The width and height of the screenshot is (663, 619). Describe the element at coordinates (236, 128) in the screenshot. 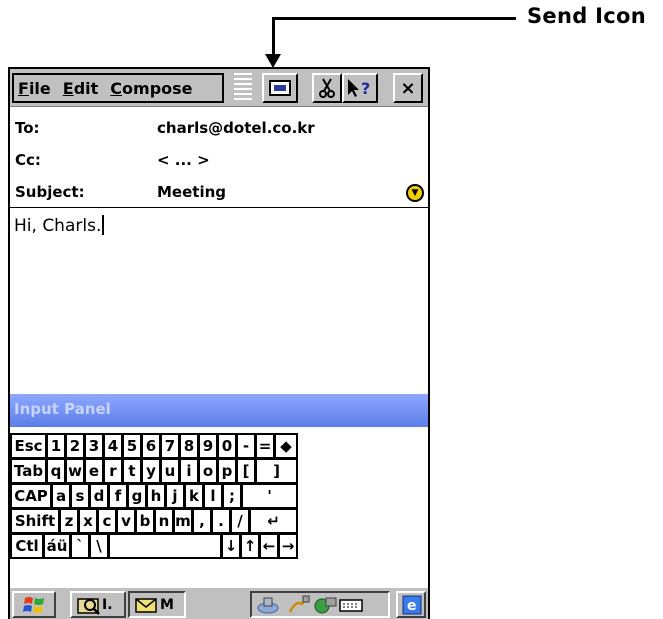

I see `to-field: charls@dotel.co.kr` at that location.